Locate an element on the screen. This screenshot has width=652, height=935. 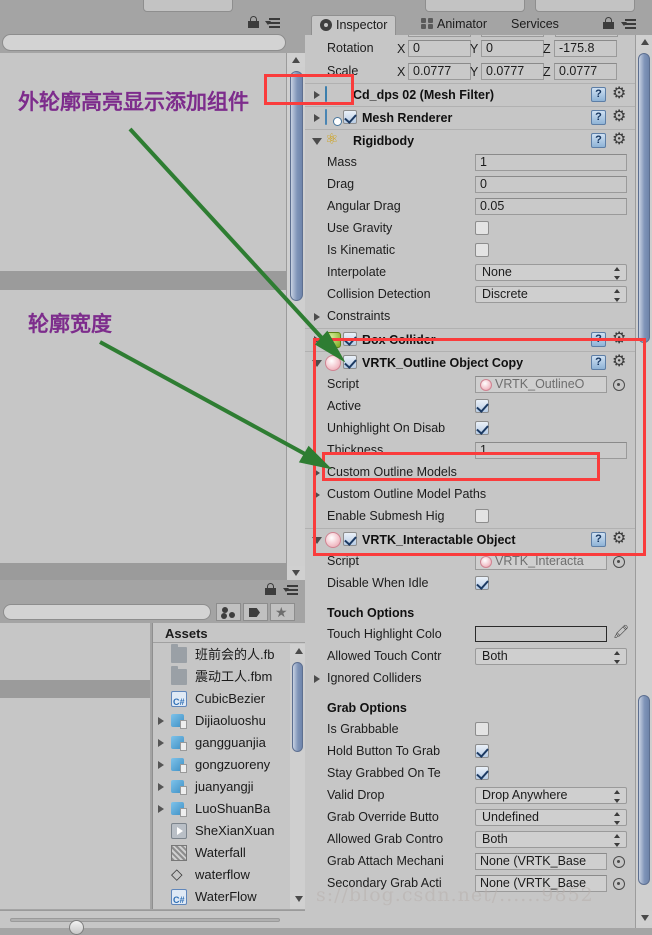
transform-z-field: 0.0777 is located at coordinates (585, 71).